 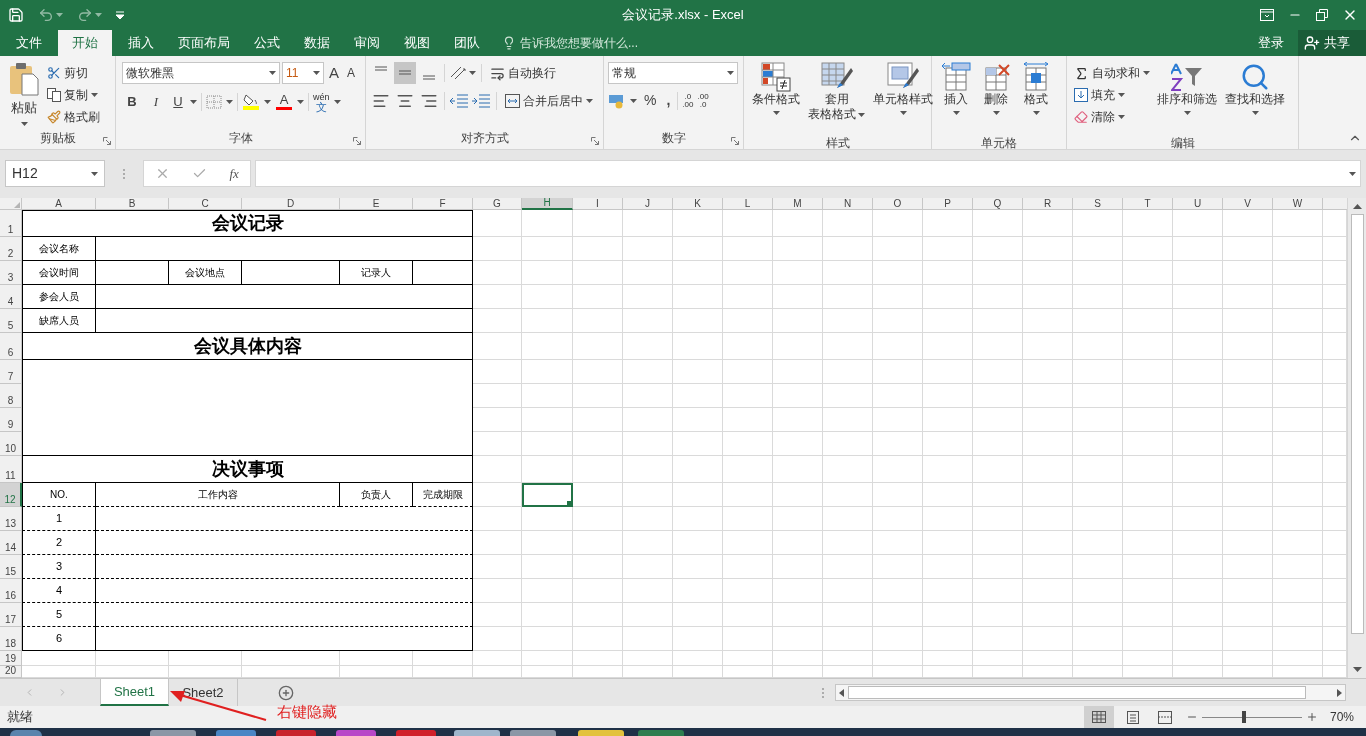 I want to click on row-header: 5, so click(x=11, y=321).